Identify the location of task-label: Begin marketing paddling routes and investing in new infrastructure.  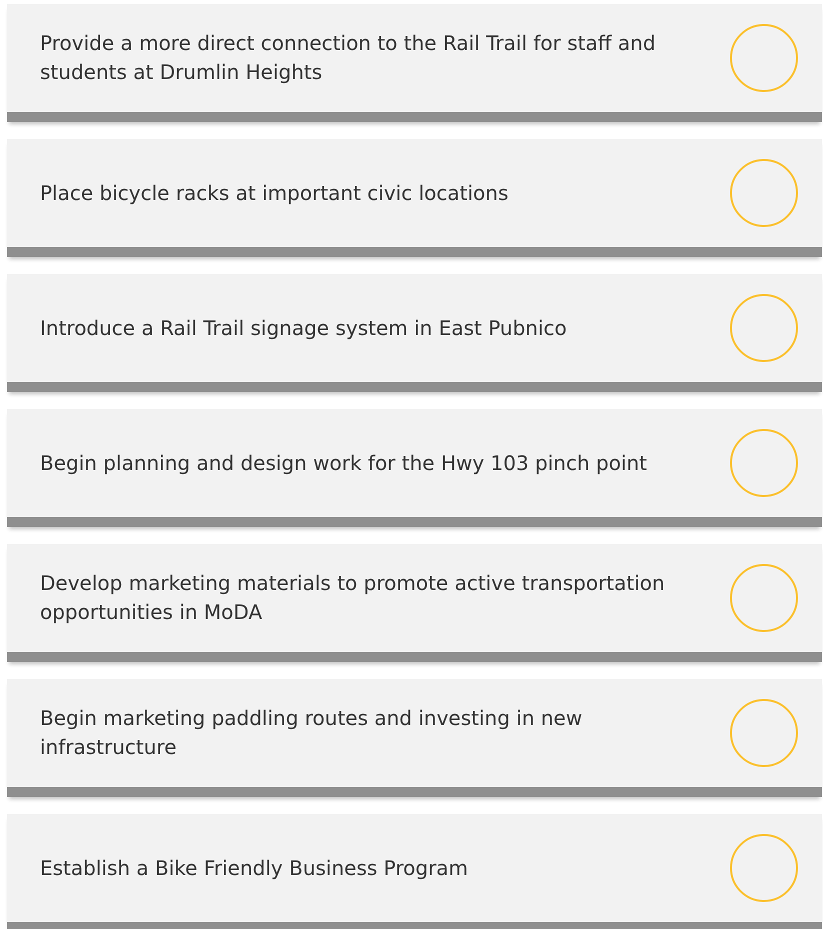
(312, 733).